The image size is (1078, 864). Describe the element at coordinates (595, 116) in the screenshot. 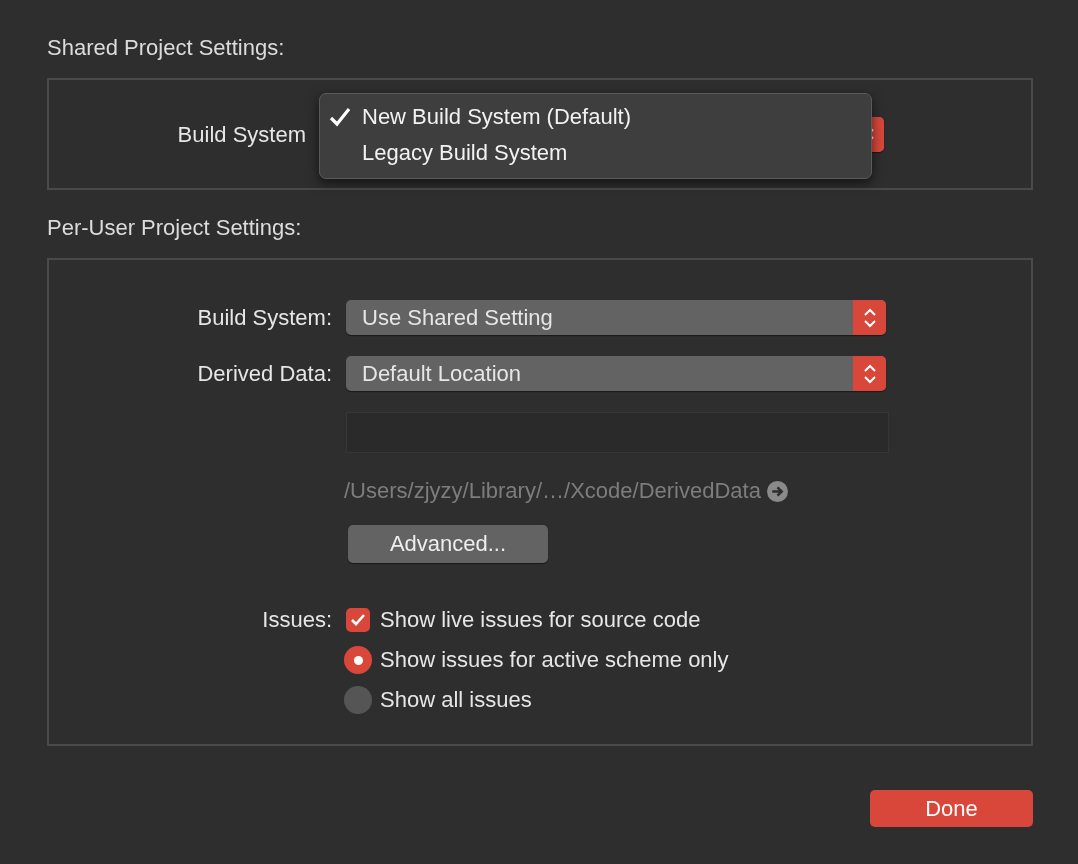

I see `menu-item: New Build System (Default)` at that location.